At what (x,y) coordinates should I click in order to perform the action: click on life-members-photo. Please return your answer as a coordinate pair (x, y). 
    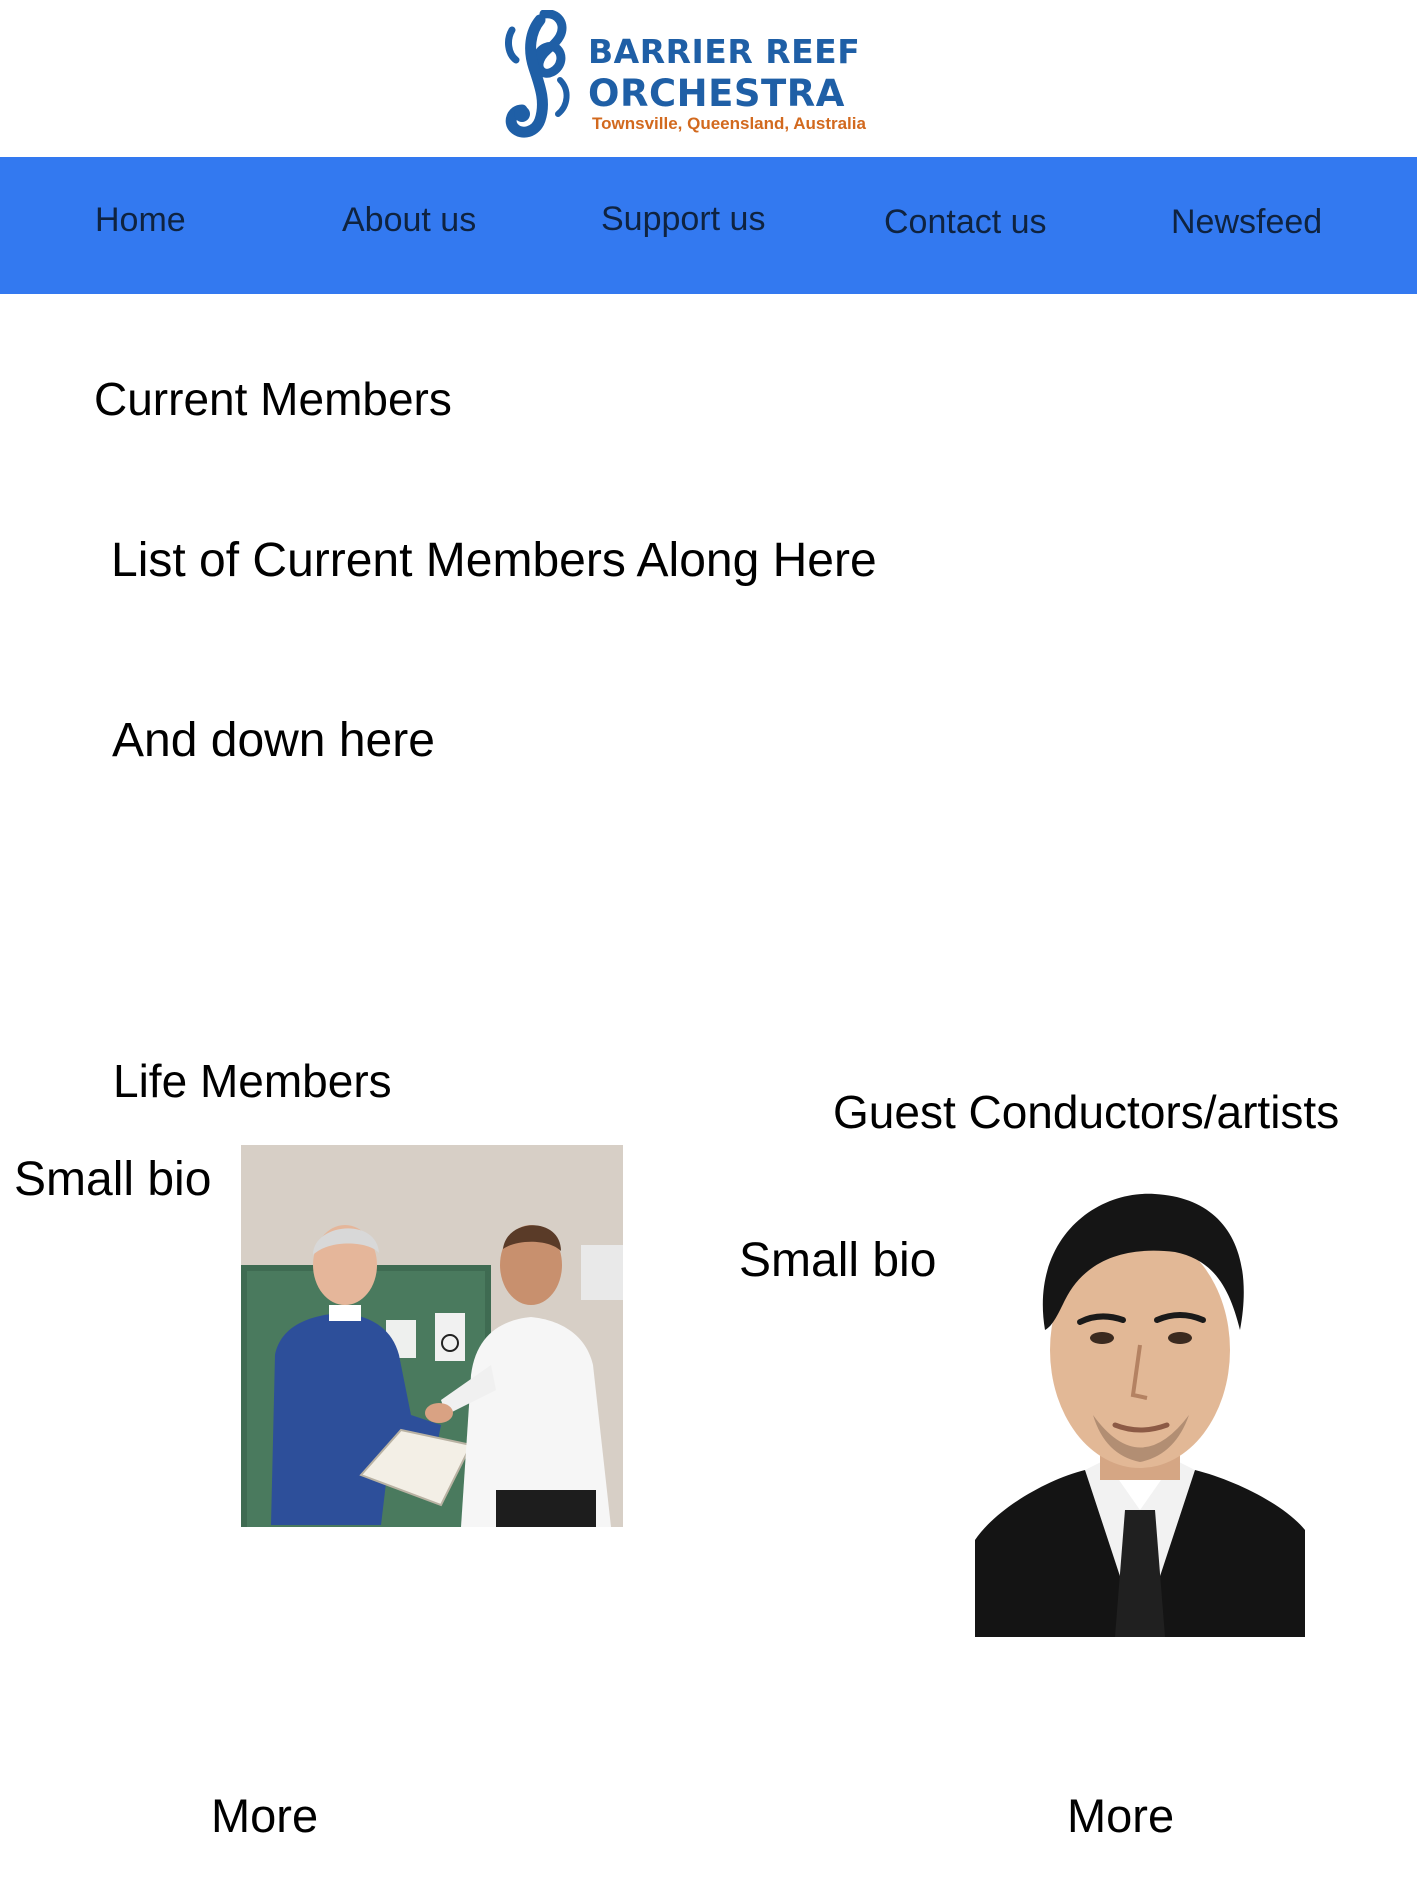
    Looking at the image, I should click on (432, 1336).